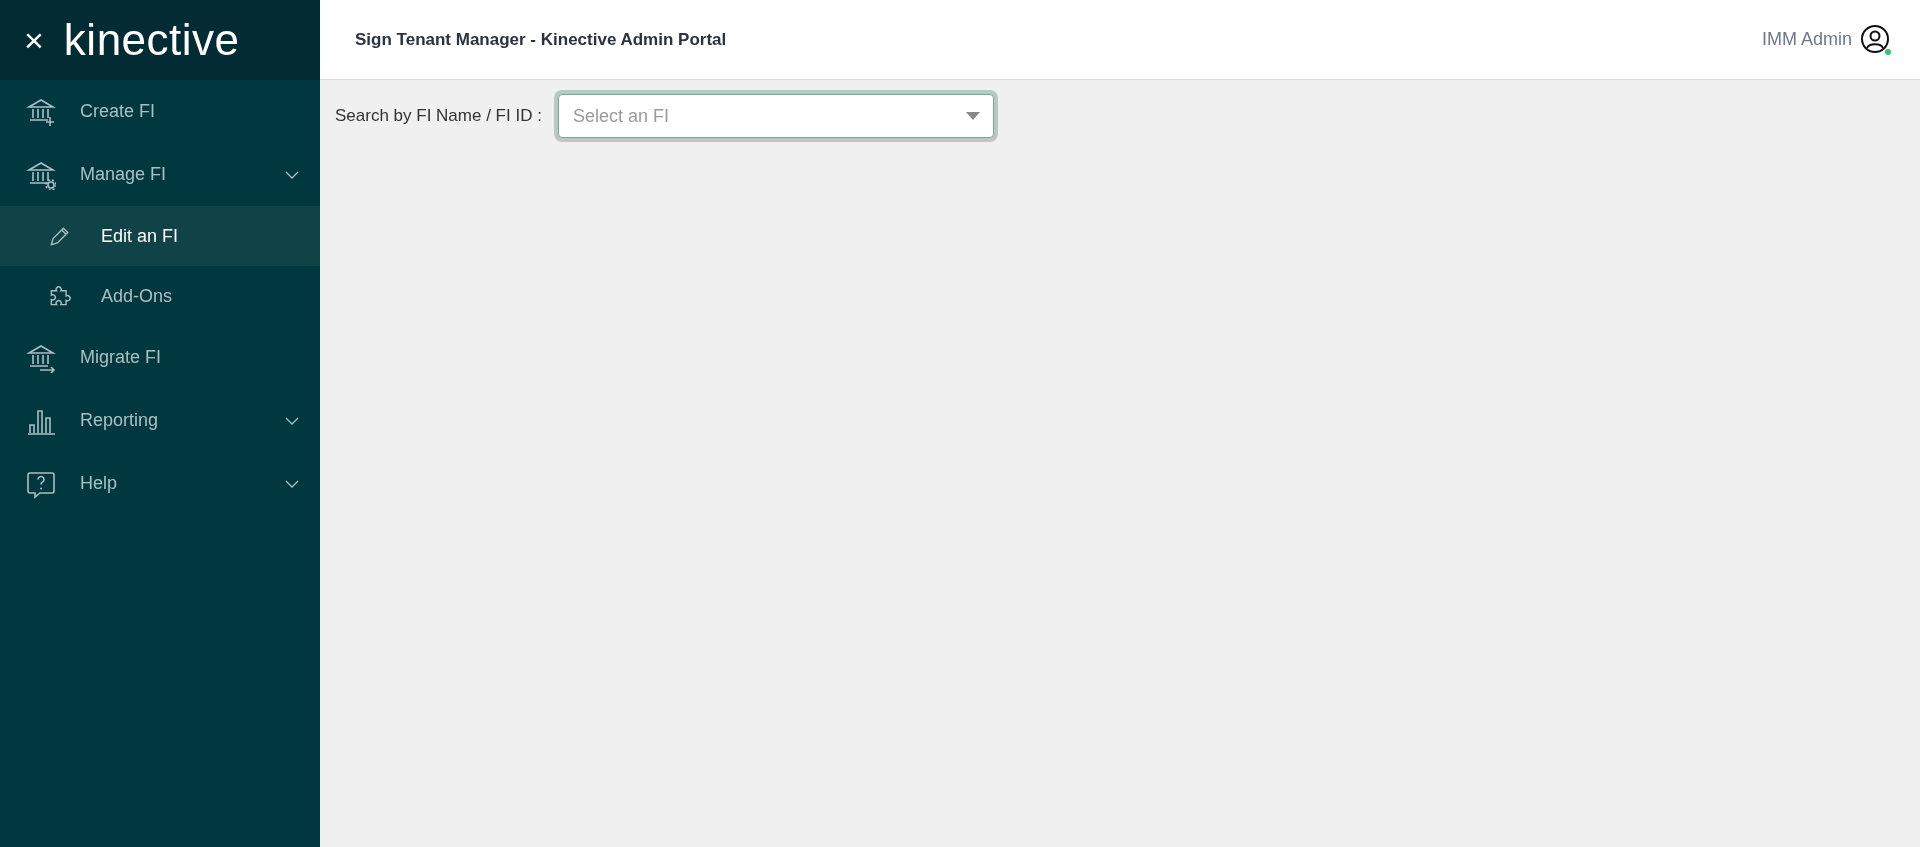 This screenshot has height=847, width=1920. Describe the element at coordinates (775, 116) in the screenshot. I see `fi-select-field: Select an FI` at that location.